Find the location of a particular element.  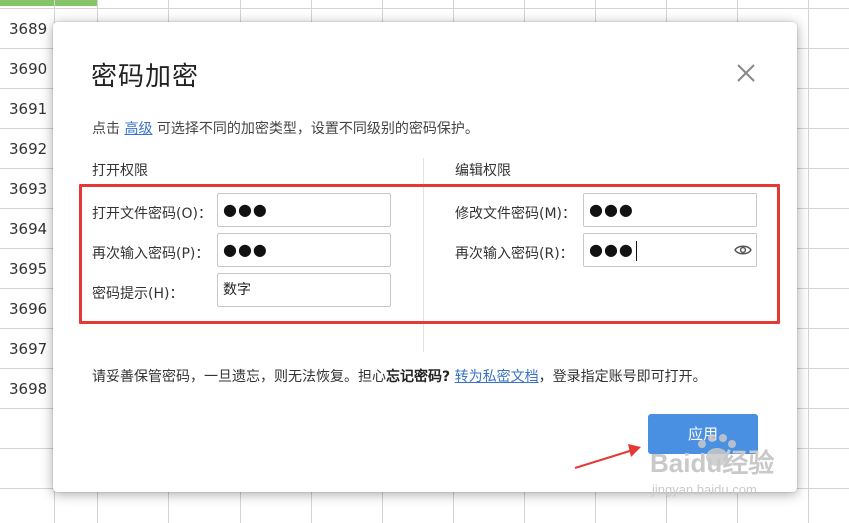

forgot-password-text: 忘记密码? is located at coordinates (418, 377).